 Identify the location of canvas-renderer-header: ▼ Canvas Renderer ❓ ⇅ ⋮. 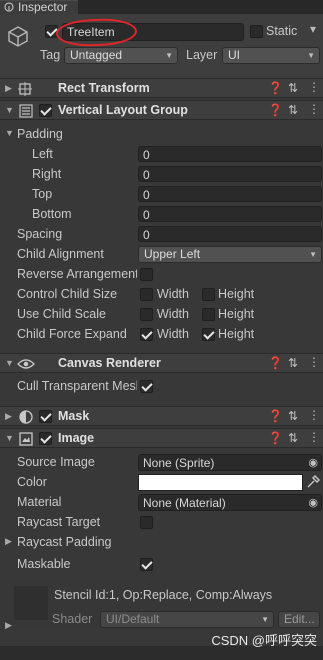
(161, 363).